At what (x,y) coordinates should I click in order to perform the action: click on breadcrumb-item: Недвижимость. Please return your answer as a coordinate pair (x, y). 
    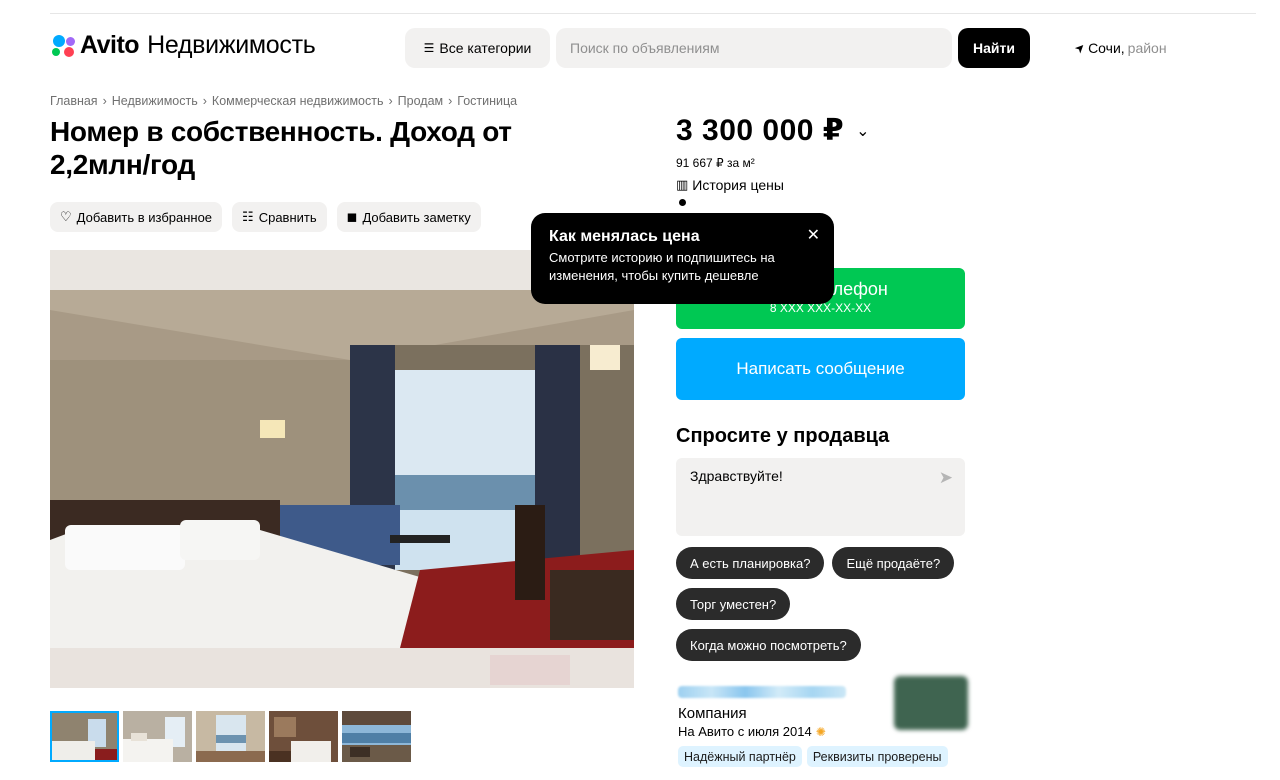
    Looking at the image, I should click on (155, 101).